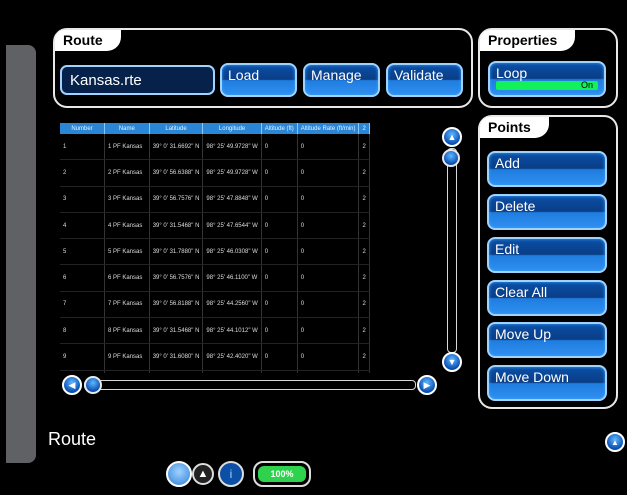 The image size is (627, 495). What do you see at coordinates (419, 75) in the screenshot?
I see `validate-button-label: Validate` at bounding box center [419, 75].